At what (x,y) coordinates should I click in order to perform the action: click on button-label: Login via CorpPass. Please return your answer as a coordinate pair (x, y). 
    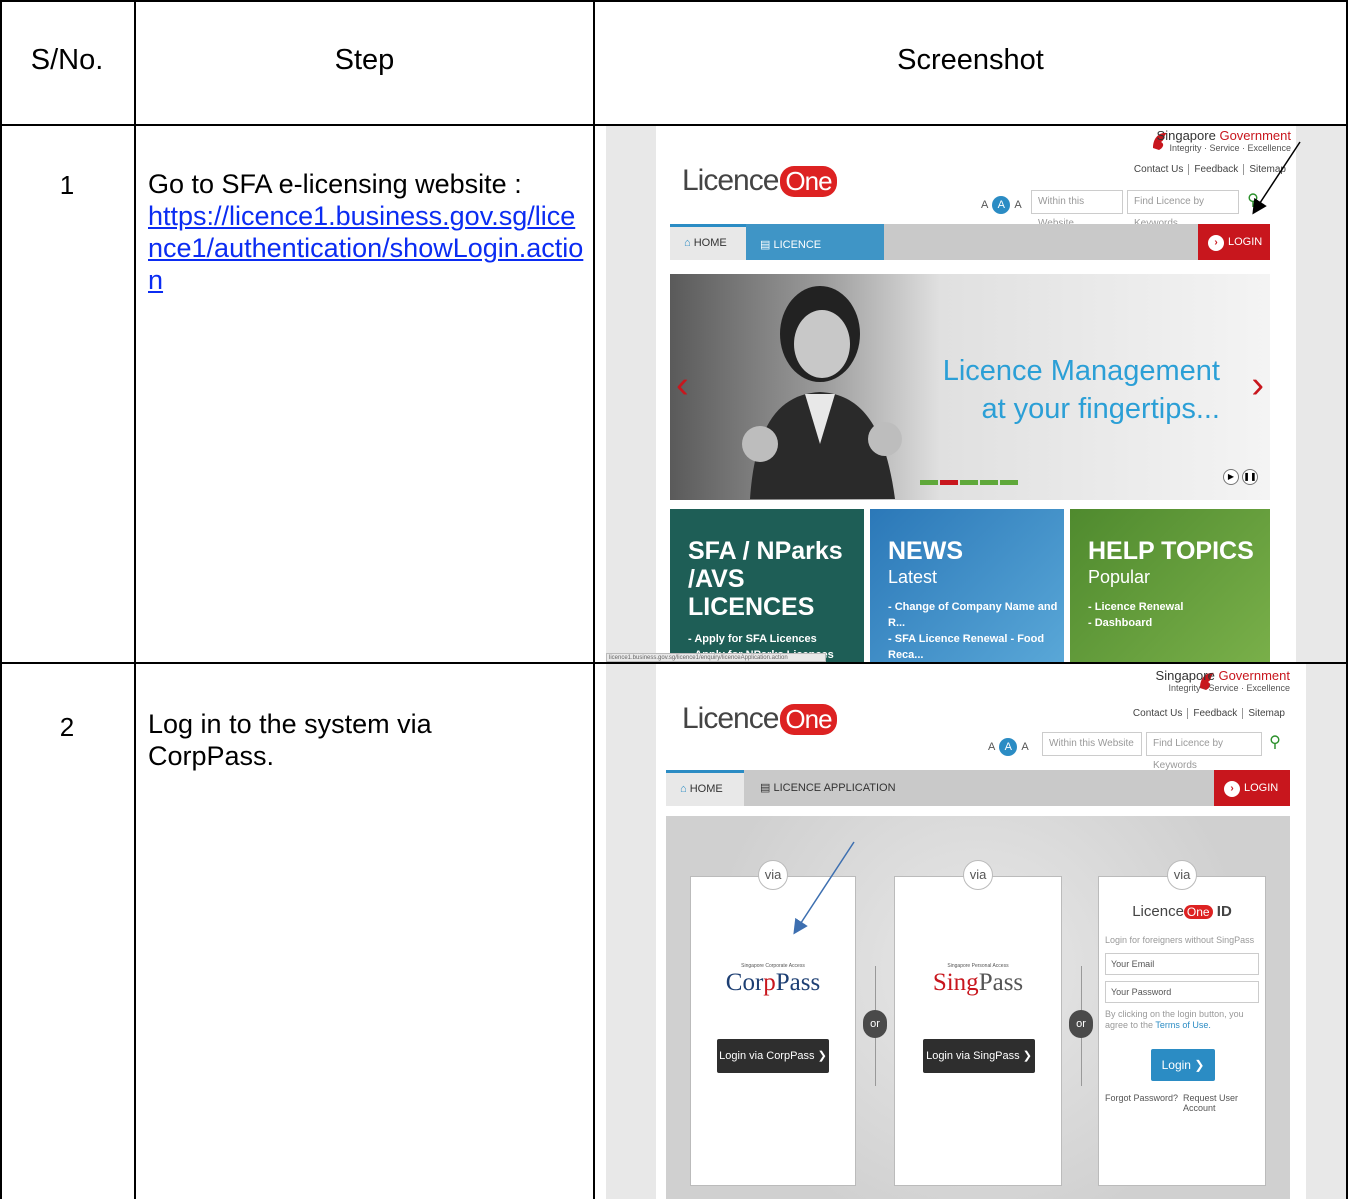
    Looking at the image, I should click on (767, 1056).